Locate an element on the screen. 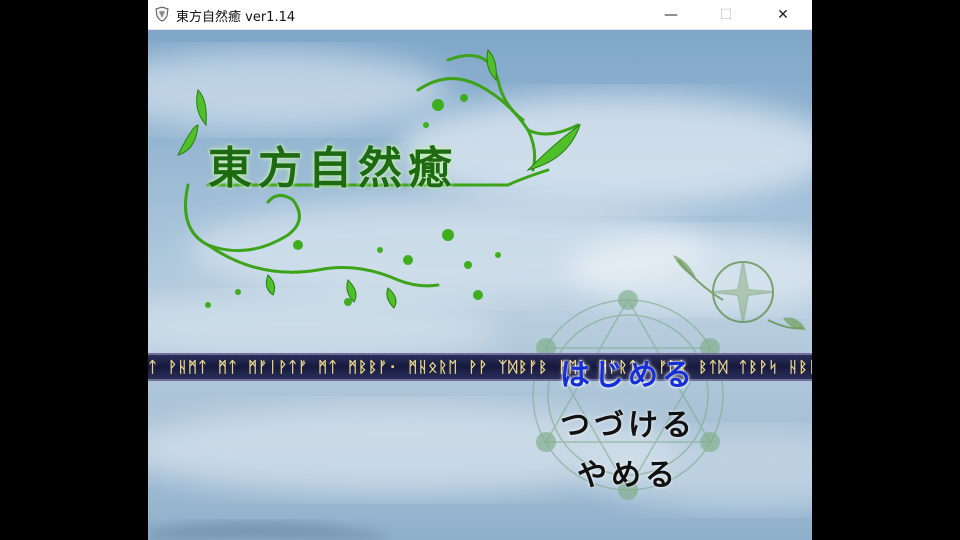  close-button: ✕ is located at coordinates (783, 15).